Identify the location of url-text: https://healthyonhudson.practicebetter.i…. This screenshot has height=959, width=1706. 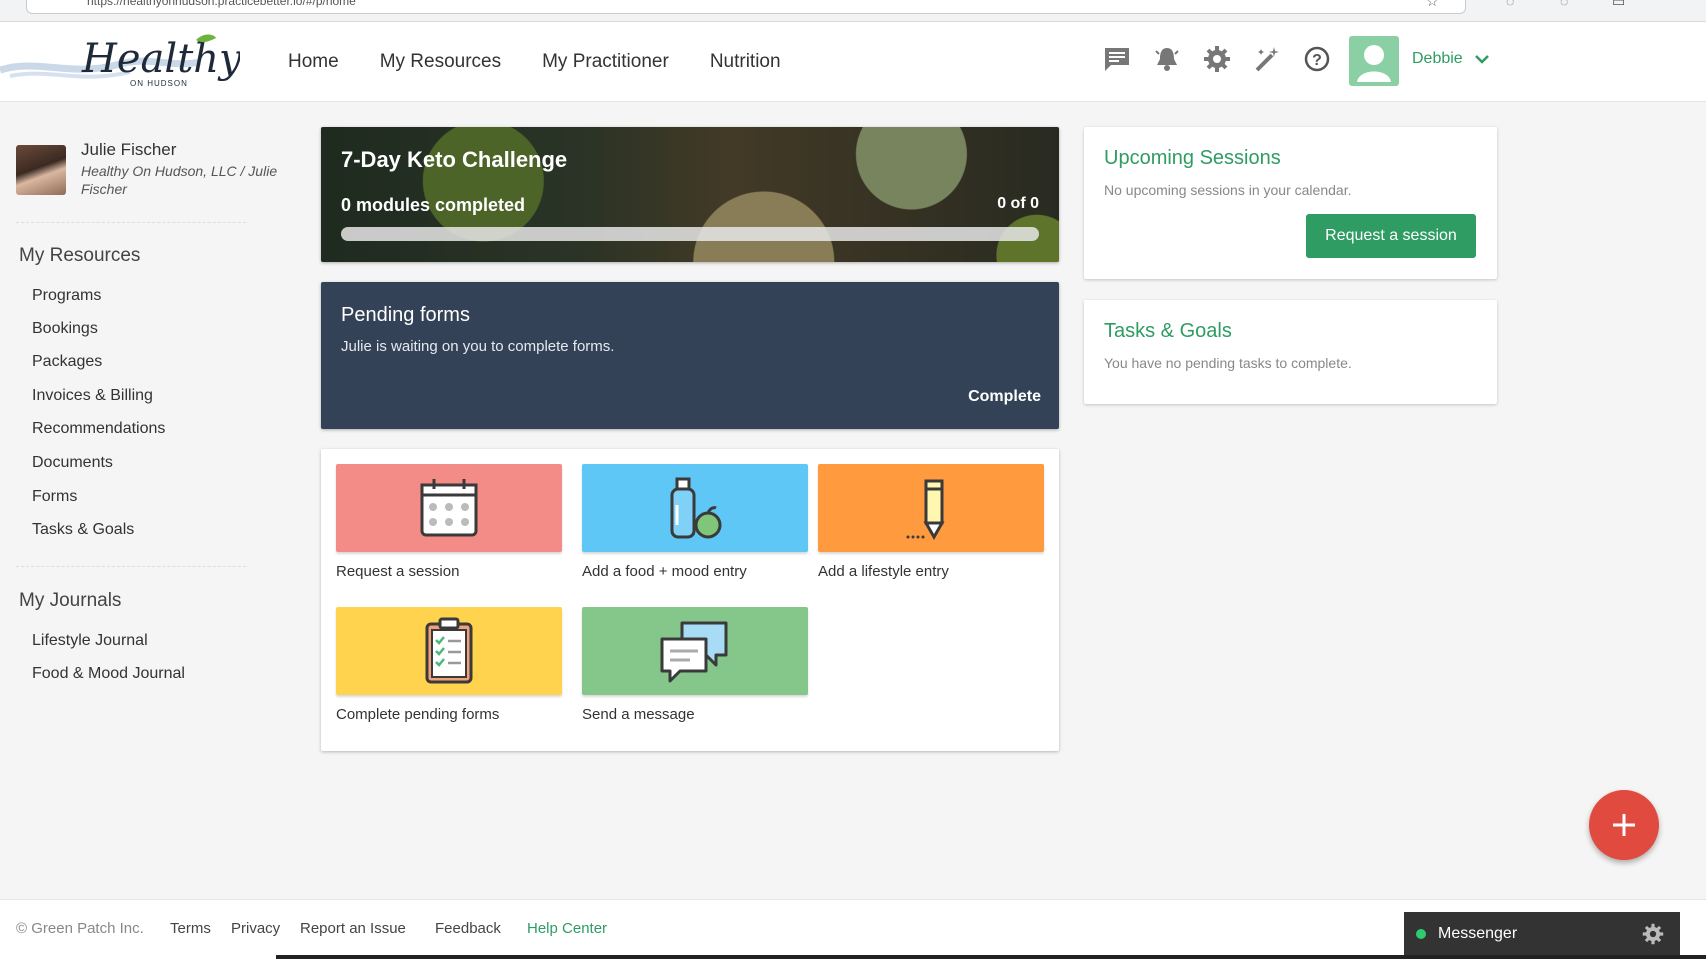
(221, 4).